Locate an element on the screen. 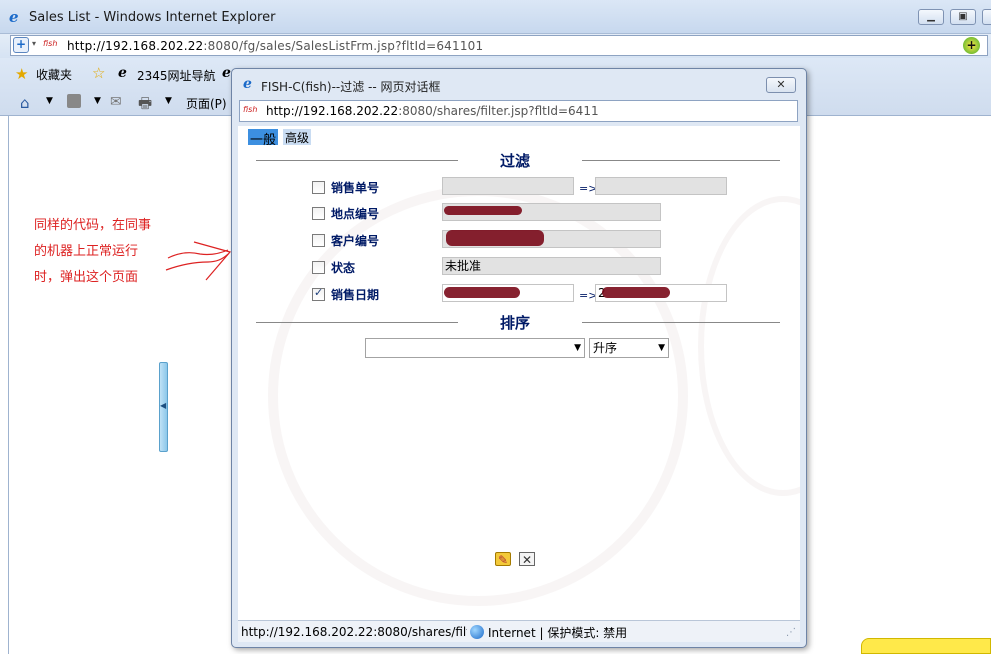  sort-section-title: 排序 is located at coordinates (515, 323).